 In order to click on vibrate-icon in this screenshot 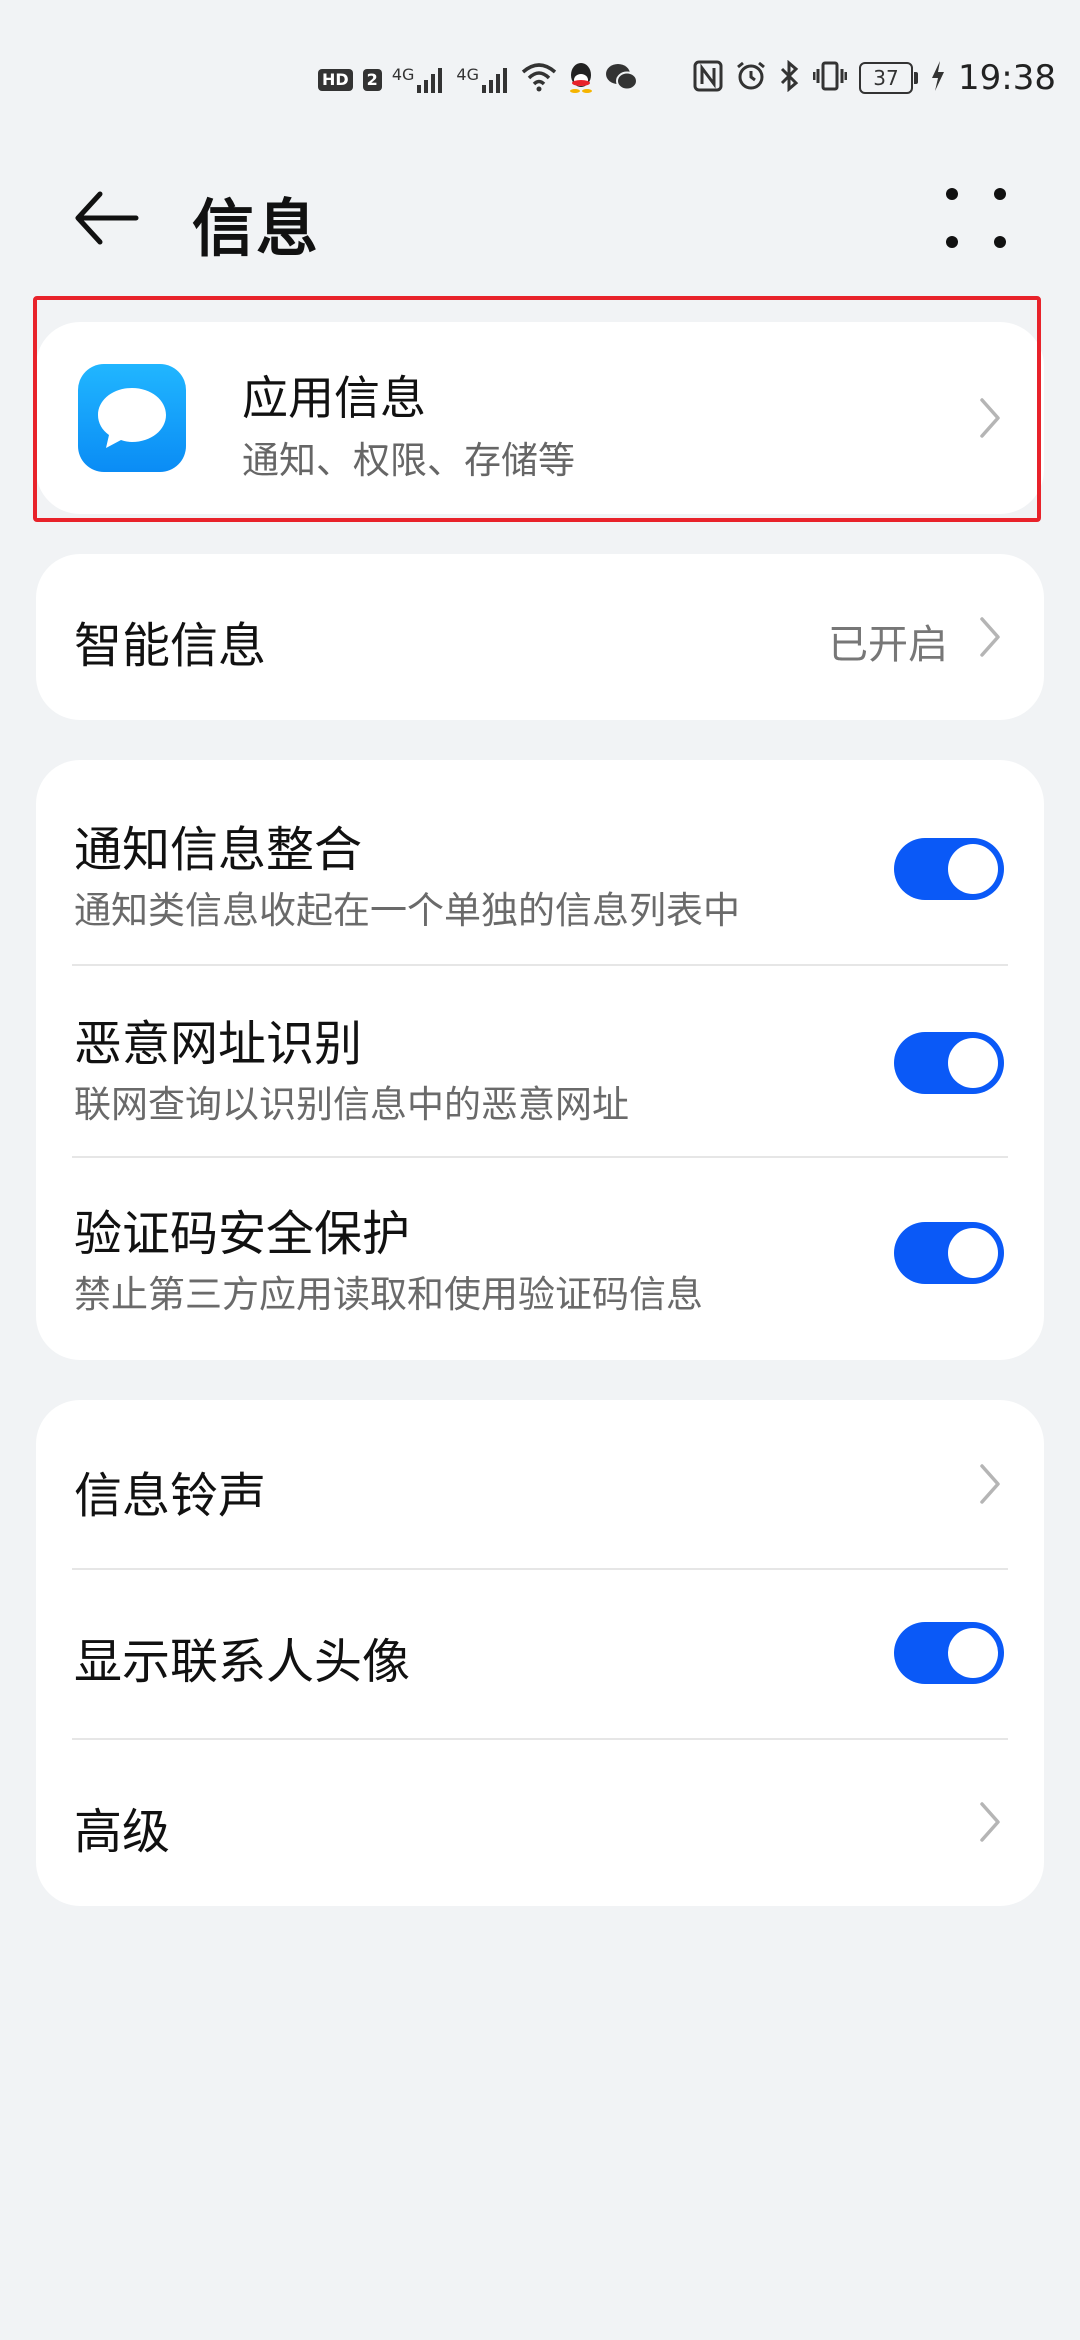, I will do `click(830, 78)`.